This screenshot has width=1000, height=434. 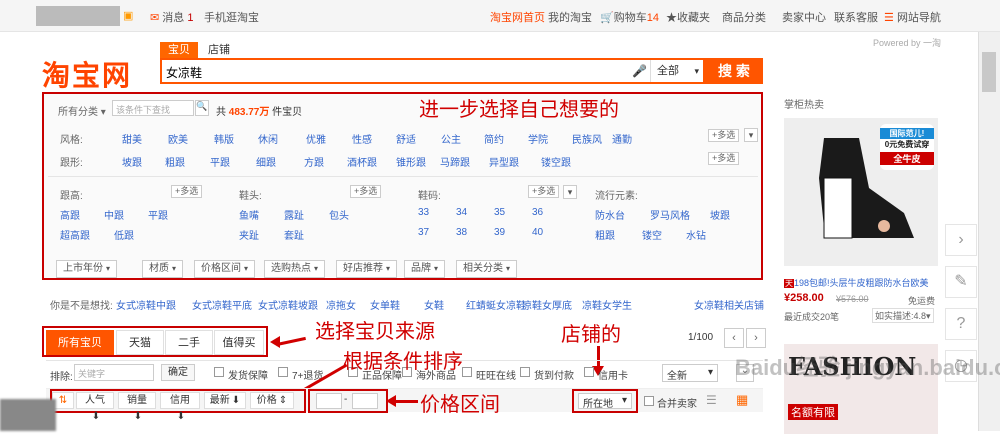 I want to click on size-option: 33, so click(x=423, y=212).